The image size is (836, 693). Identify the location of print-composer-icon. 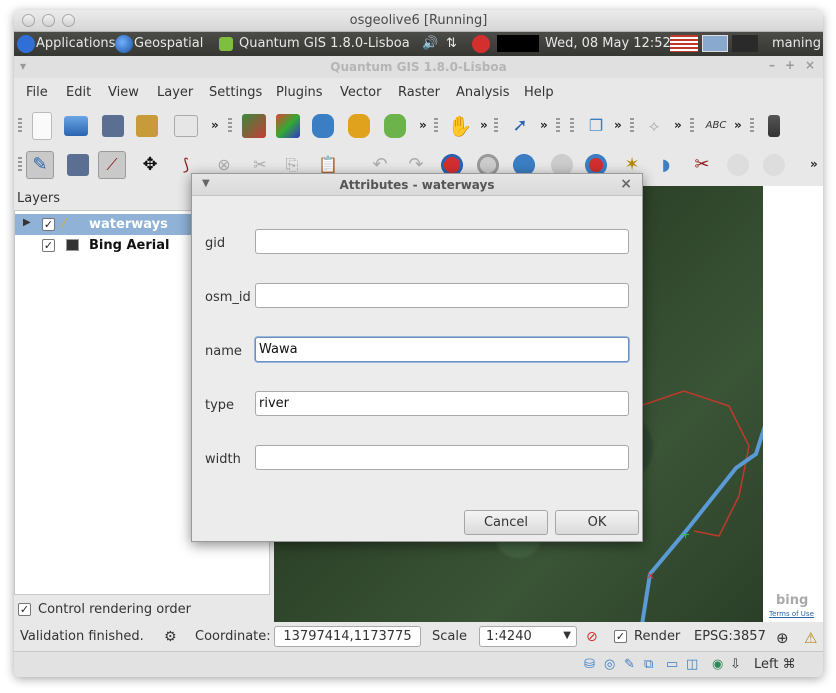
(186, 126).